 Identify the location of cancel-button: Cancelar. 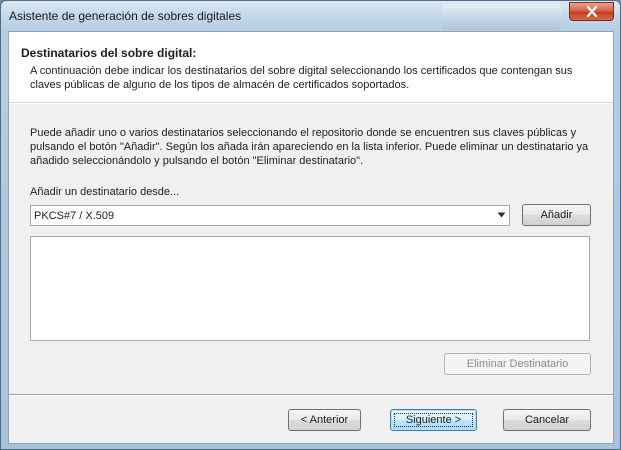
(547, 420).